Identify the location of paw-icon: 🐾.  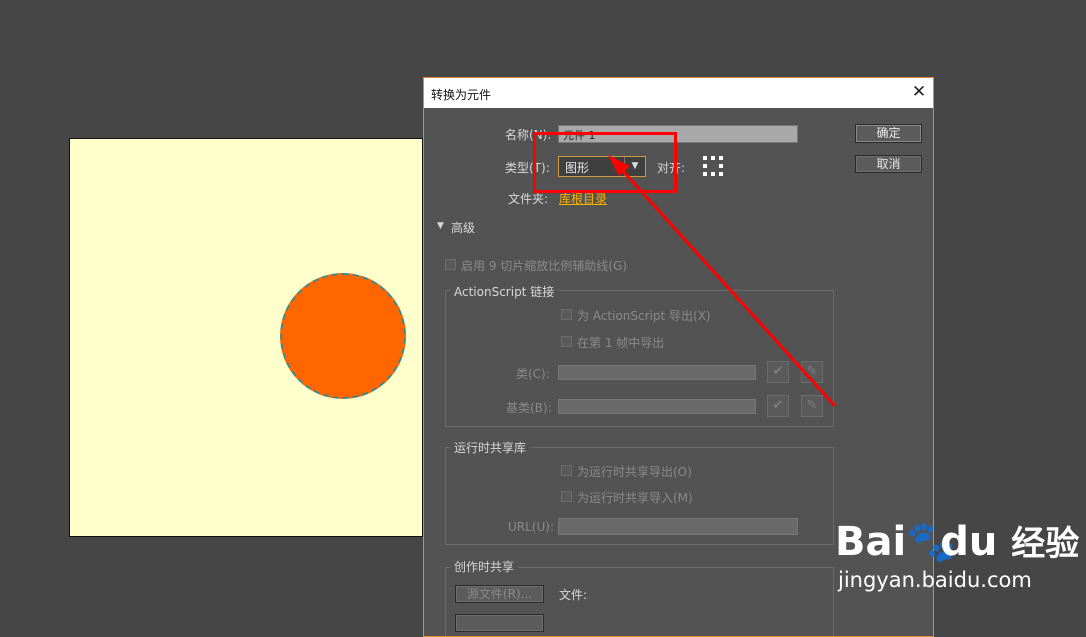
(931, 542).